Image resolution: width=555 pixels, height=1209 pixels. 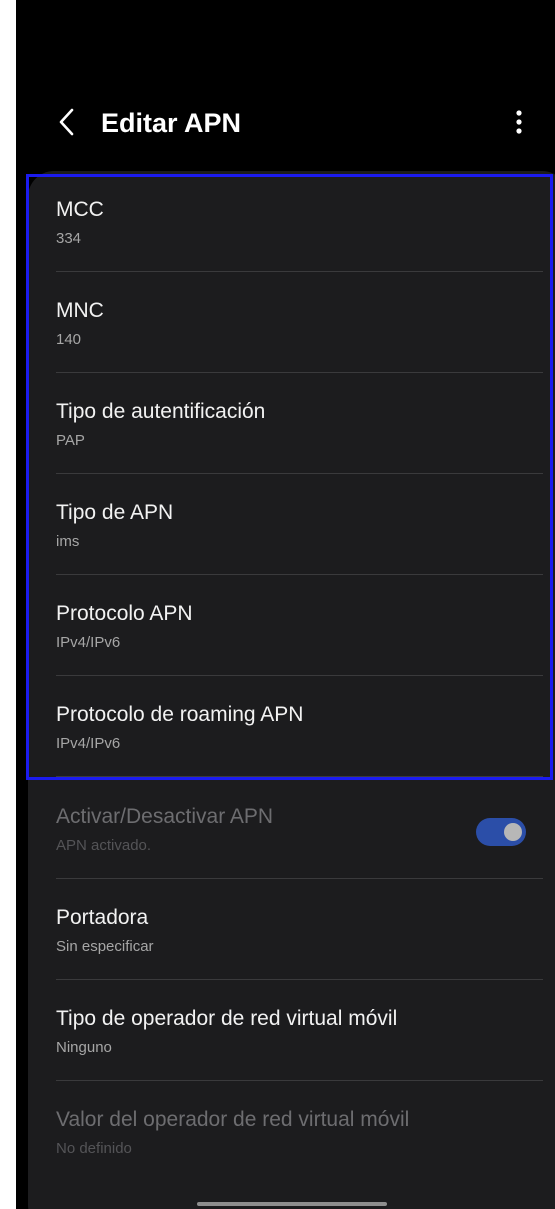 What do you see at coordinates (94, 1148) in the screenshot?
I see `item-value: No definido` at bounding box center [94, 1148].